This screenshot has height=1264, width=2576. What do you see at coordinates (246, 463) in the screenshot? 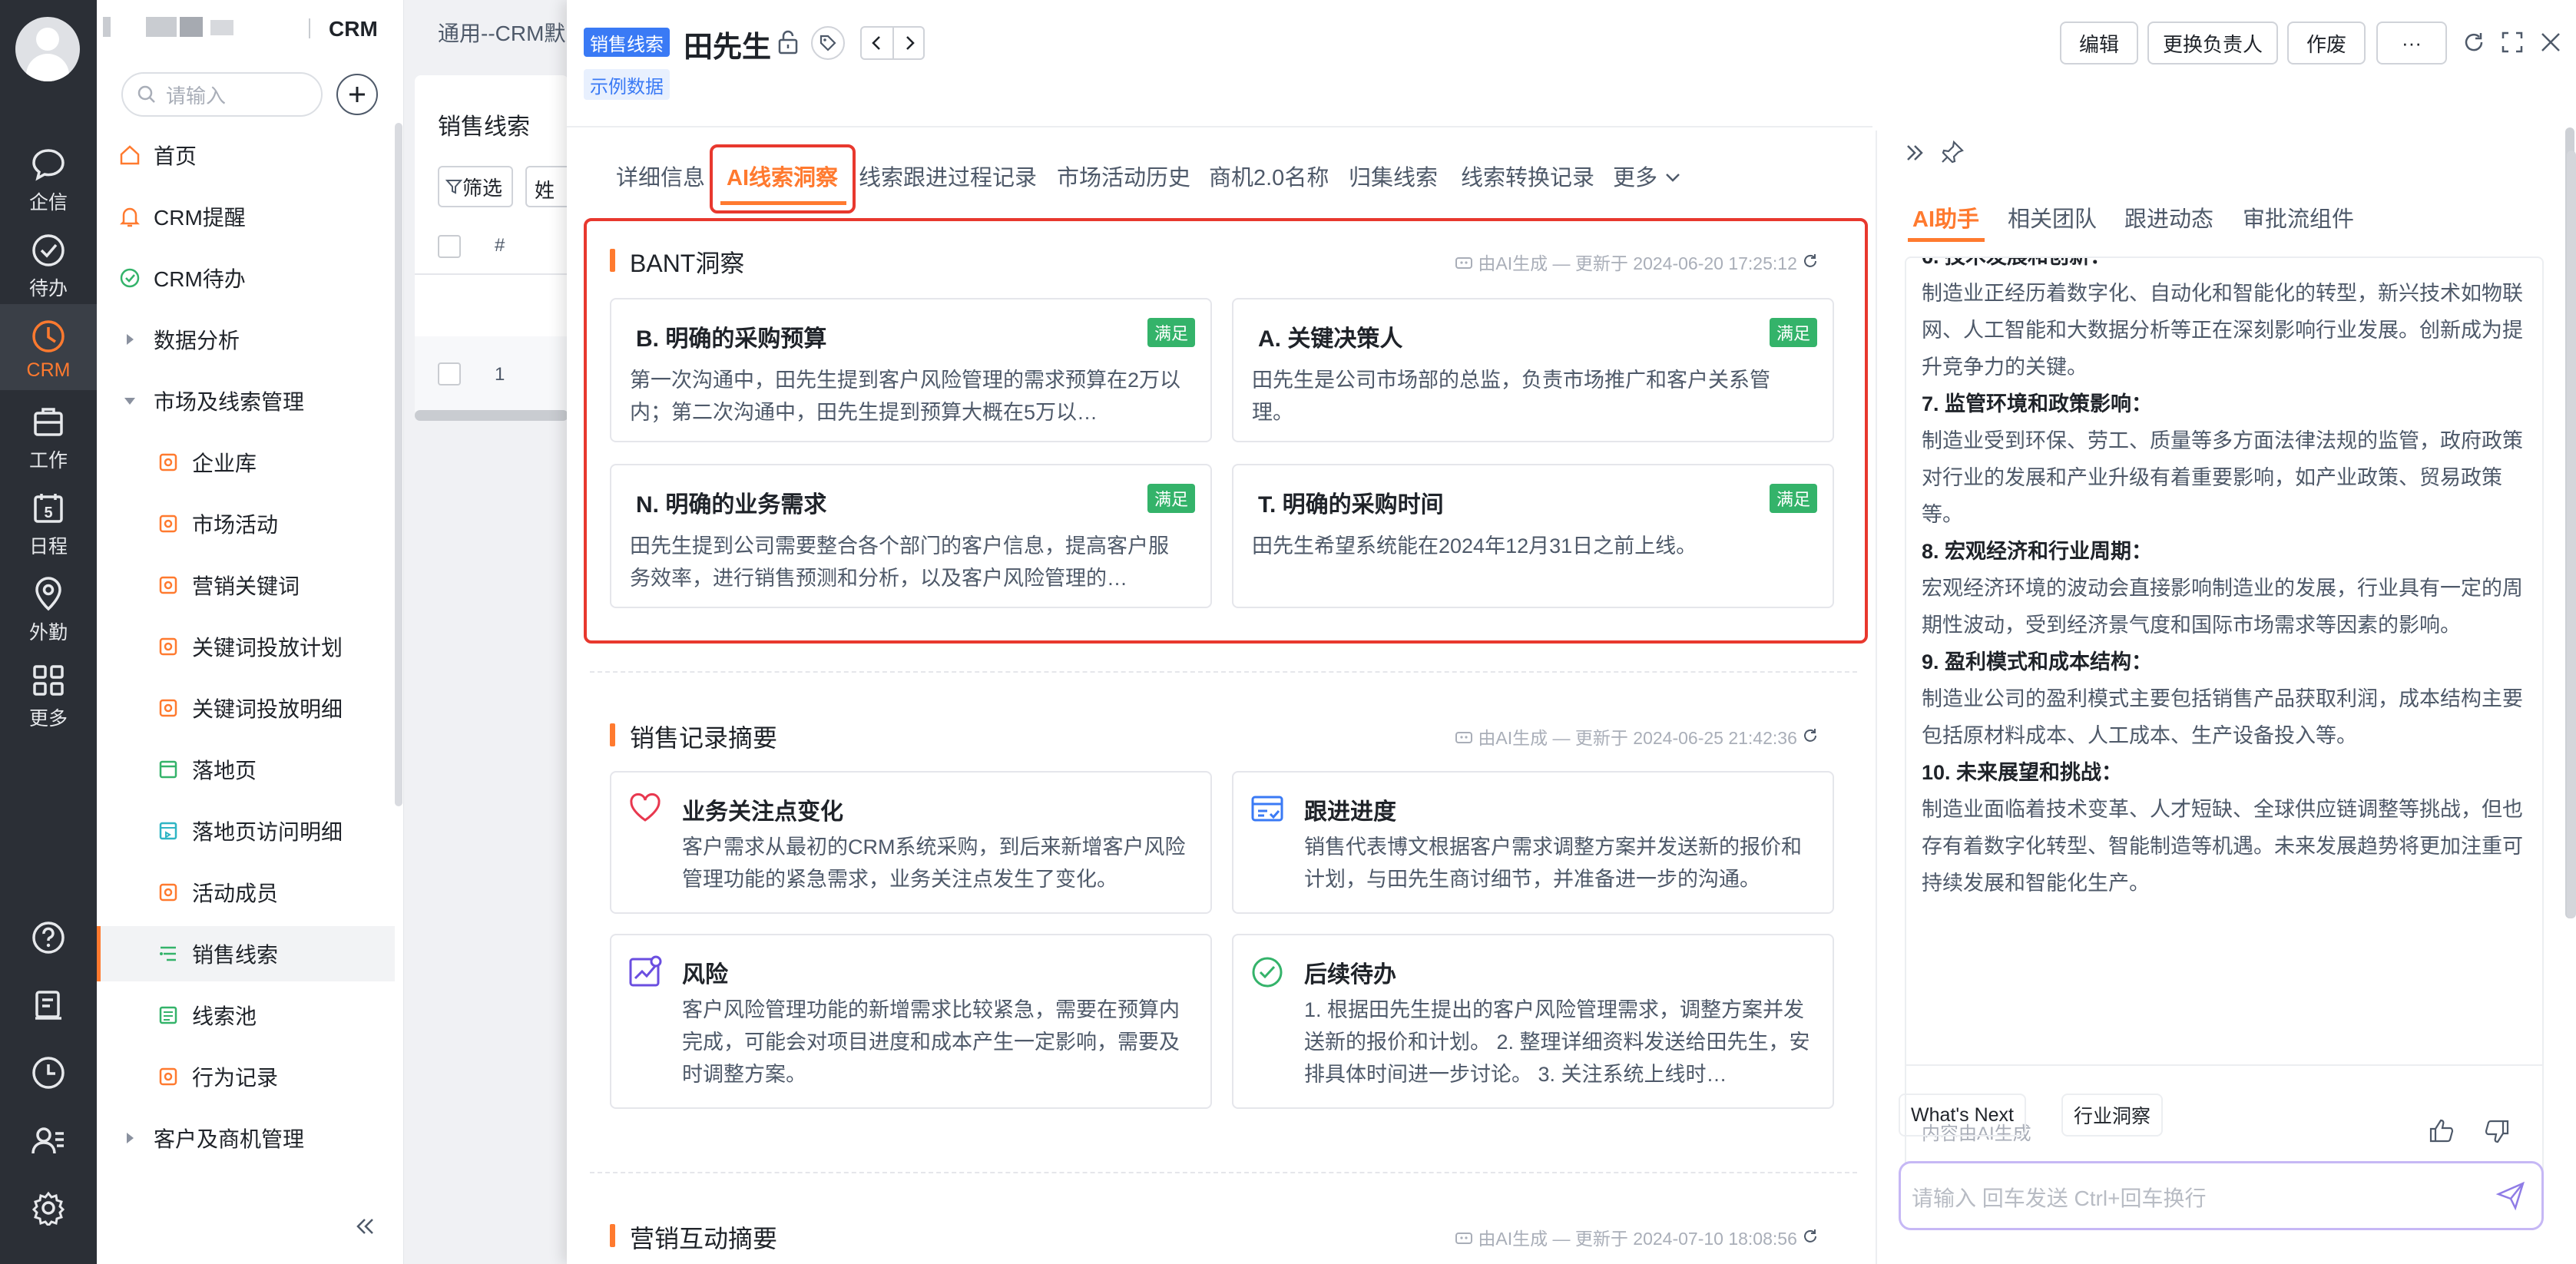
I see `sidebar-item-company-library: 企业库` at bounding box center [246, 463].